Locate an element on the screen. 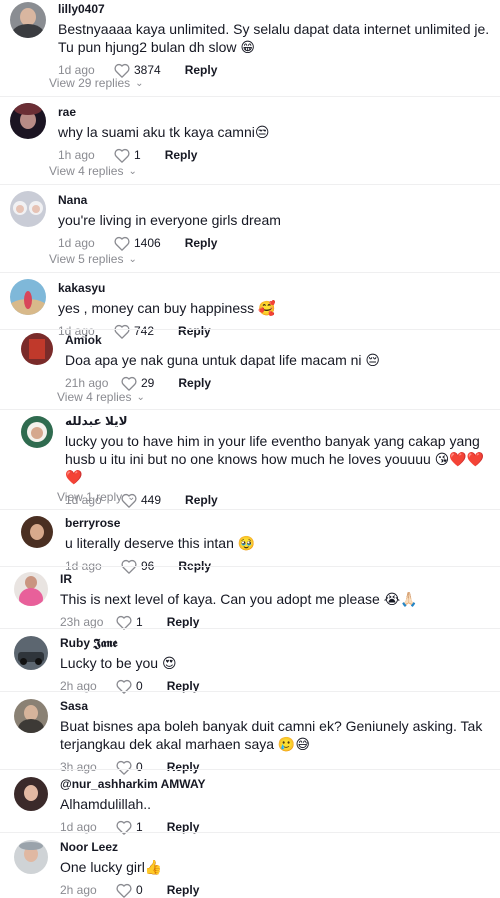 The image size is (500, 898). comment-text: yes , money can buy happiness 🥰 is located at coordinates (167, 308).